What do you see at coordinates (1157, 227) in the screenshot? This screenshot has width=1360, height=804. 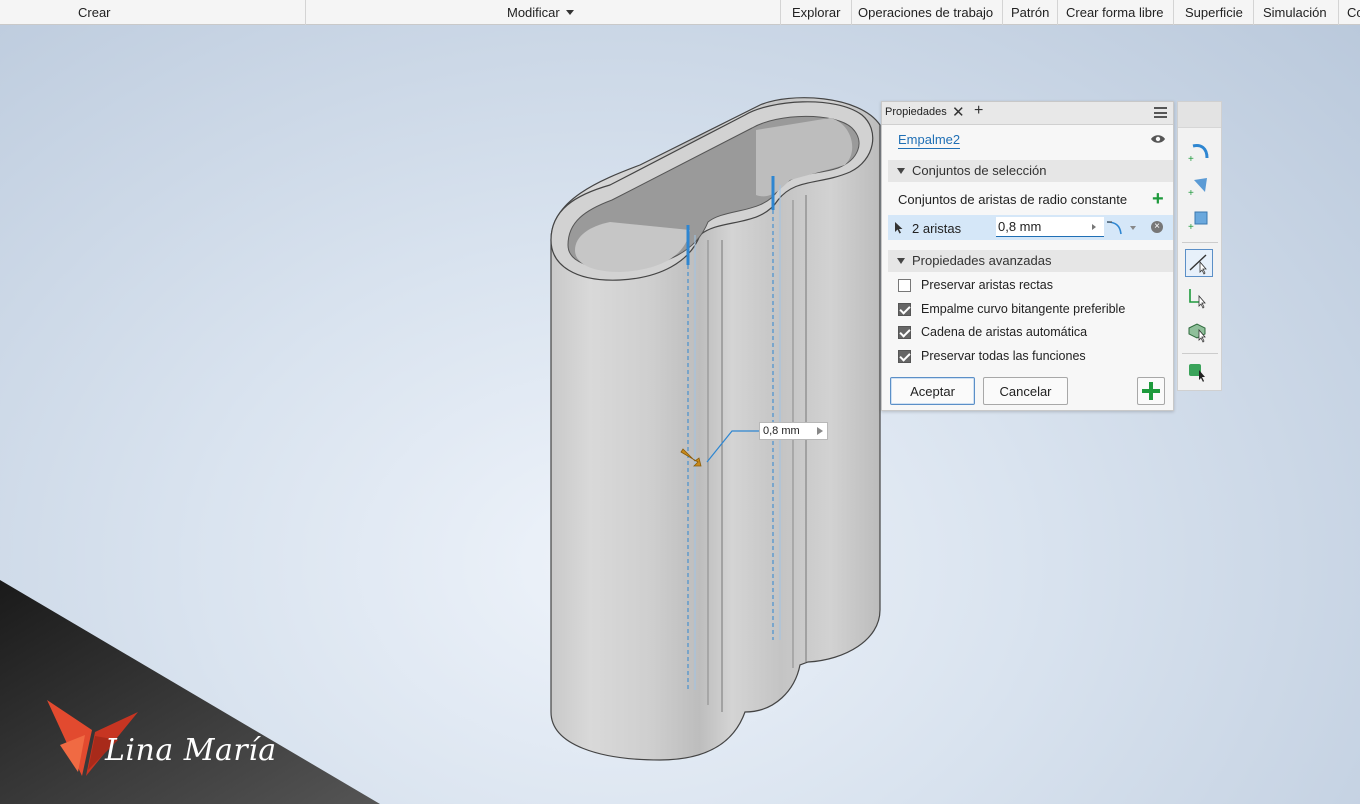 I see `remove-circle-icon: ×` at bounding box center [1157, 227].